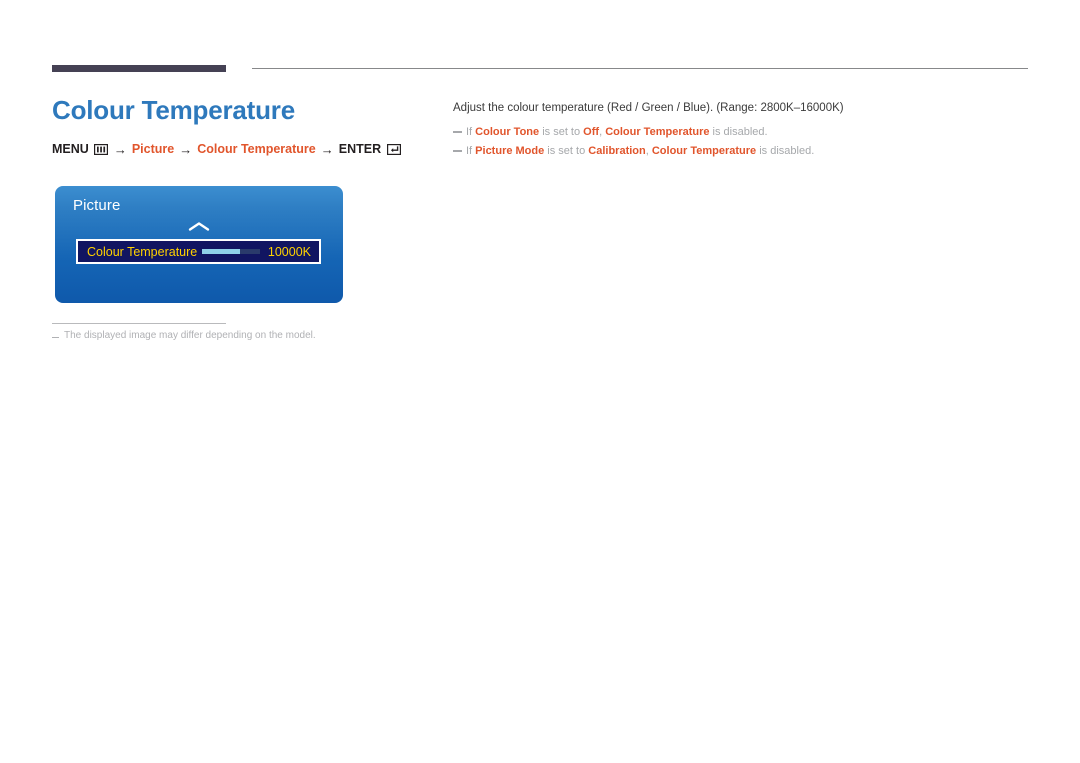 This screenshot has height=763, width=1080. Describe the element at coordinates (221, 251) in the screenshot. I see `slider-fill` at that location.